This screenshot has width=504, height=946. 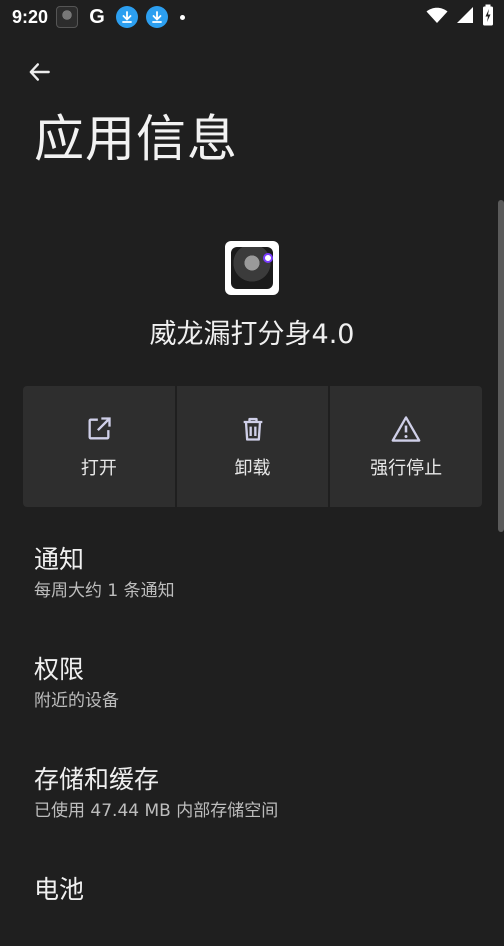 I want to click on status-indicators, so click(x=460, y=17).